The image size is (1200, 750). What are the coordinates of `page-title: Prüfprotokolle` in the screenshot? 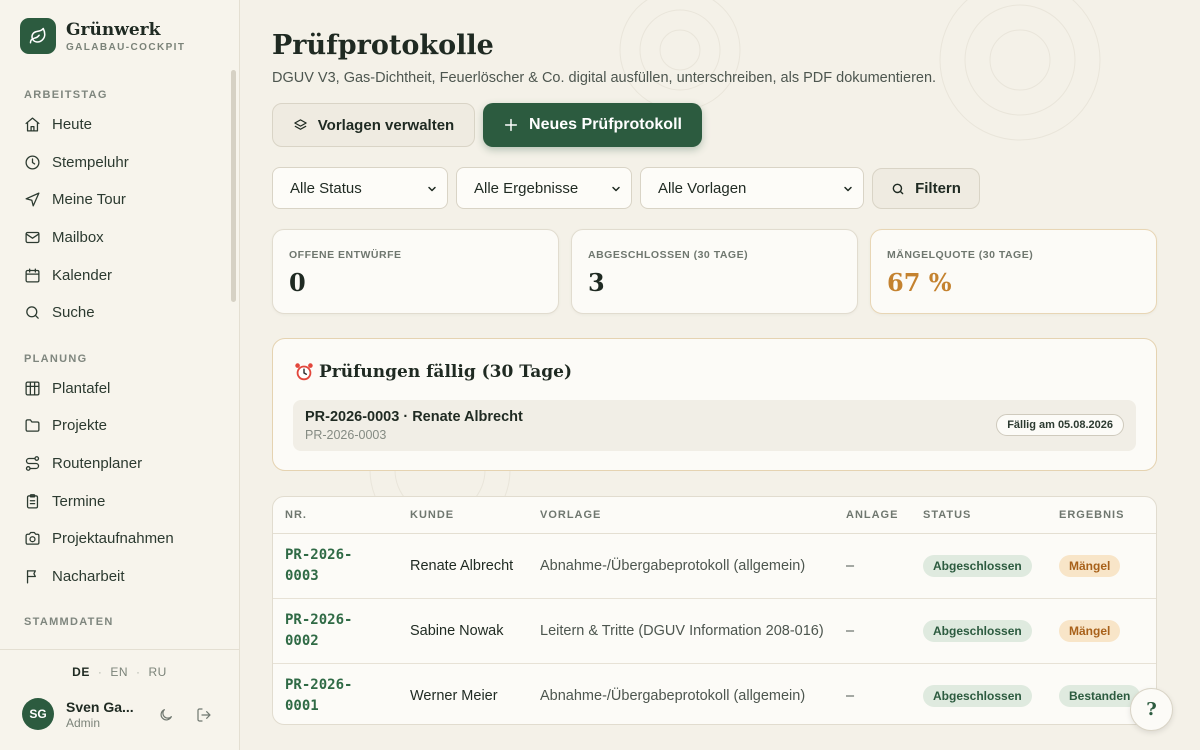 It's located at (383, 45).